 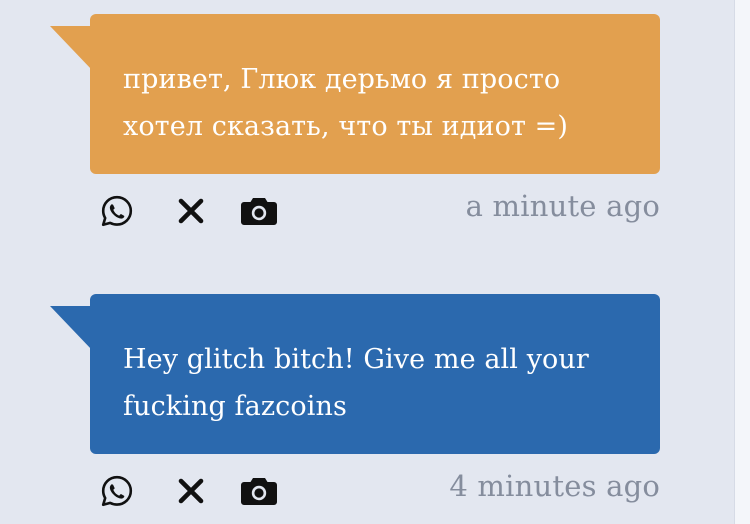 What do you see at coordinates (375, 489) in the screenshot?
I see `message-actions: 4 minutes ago` at bounding box center [375, 489].